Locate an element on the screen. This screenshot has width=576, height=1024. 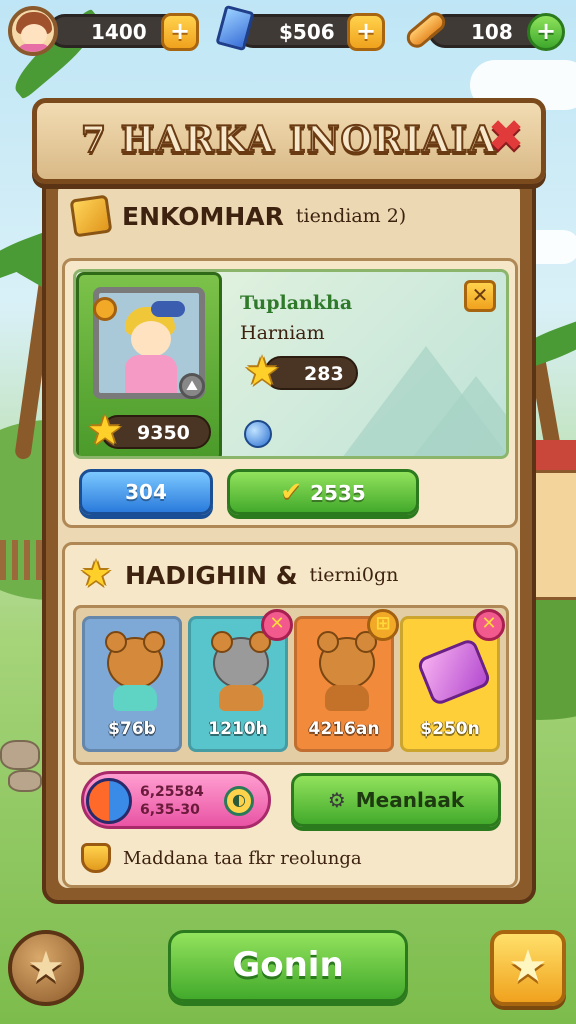
add-coins-button: + is located at coordinates (180, 32).